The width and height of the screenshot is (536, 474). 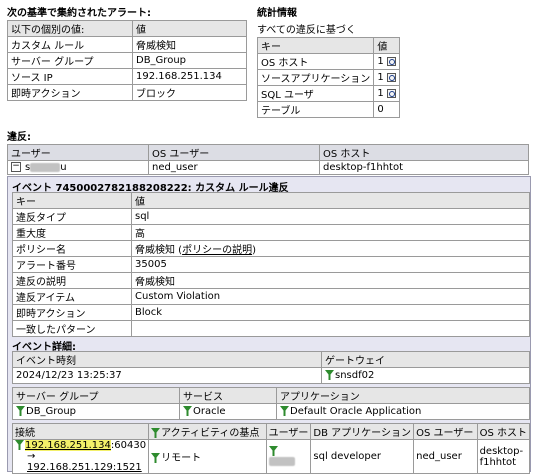 I want to click on value-cell: 35005, so click(x=330, y=264).